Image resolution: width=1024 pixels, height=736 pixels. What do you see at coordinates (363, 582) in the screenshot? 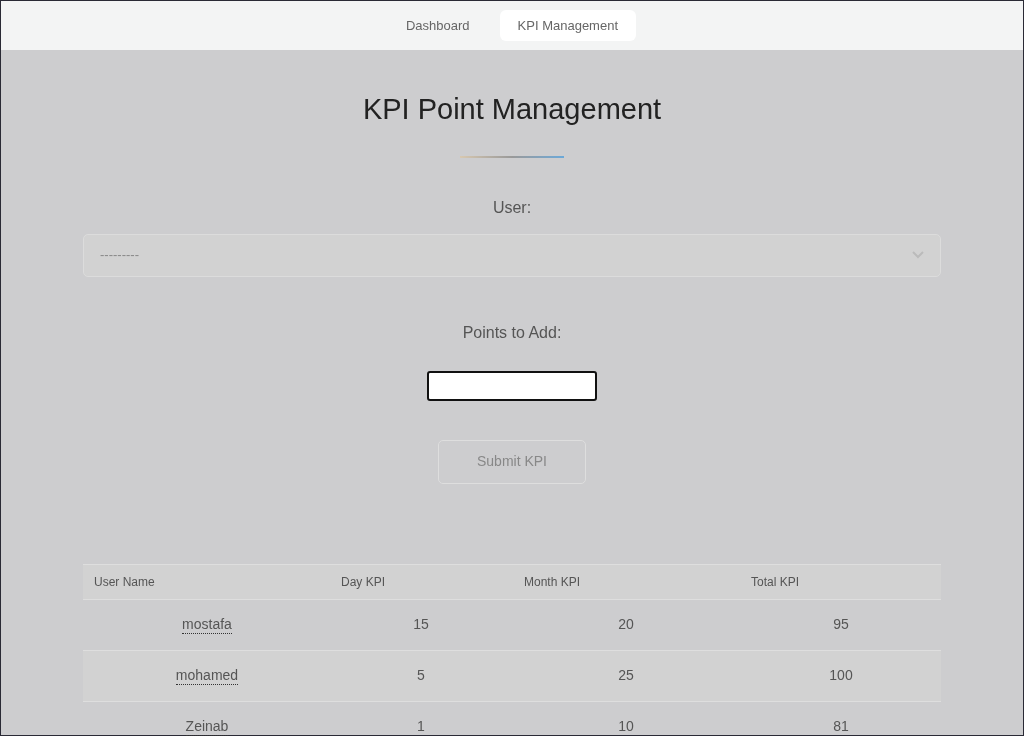
I see `column-header: Day KPI` at bounding box center [363, 582].